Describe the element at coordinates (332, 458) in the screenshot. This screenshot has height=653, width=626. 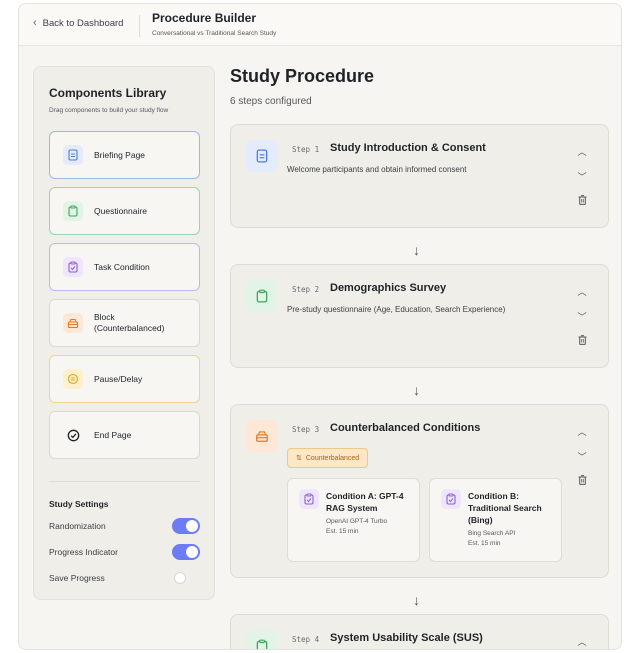
I see `badge-label: Counterbalanced` at that location.